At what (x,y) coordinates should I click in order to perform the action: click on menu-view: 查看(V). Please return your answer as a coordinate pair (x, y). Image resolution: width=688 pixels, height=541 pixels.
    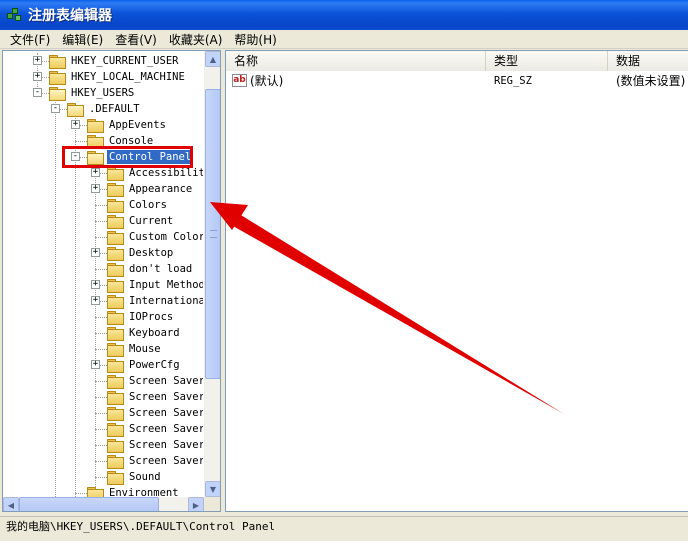
    Looking at the image, I should click on (136, 39).